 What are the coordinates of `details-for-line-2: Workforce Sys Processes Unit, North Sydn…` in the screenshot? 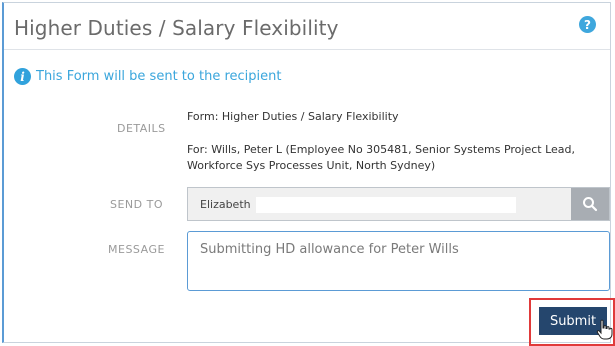 It's located at (311, 165).